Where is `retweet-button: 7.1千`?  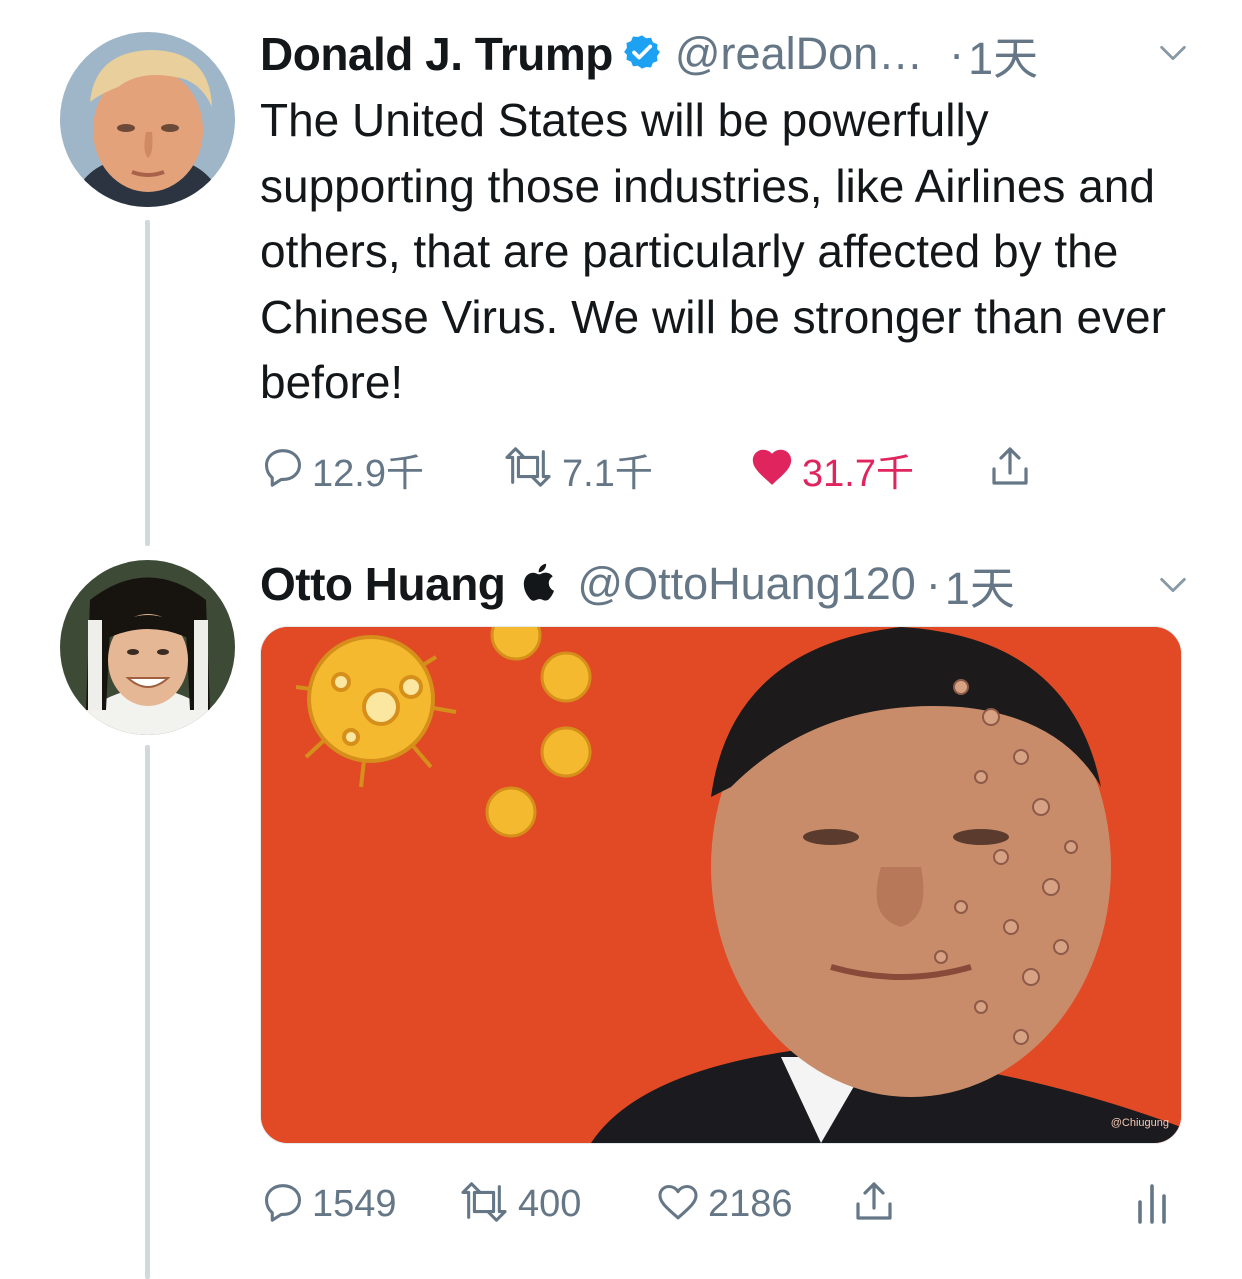
retweet-button: 7.1千 is located at coordinates (576, 469).